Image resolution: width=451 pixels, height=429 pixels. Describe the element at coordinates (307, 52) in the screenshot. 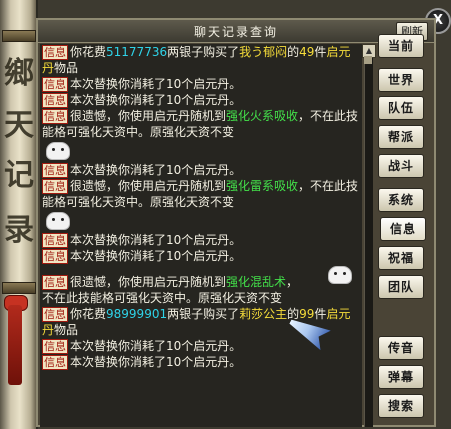

I see `item-quantity: 49` at that location.